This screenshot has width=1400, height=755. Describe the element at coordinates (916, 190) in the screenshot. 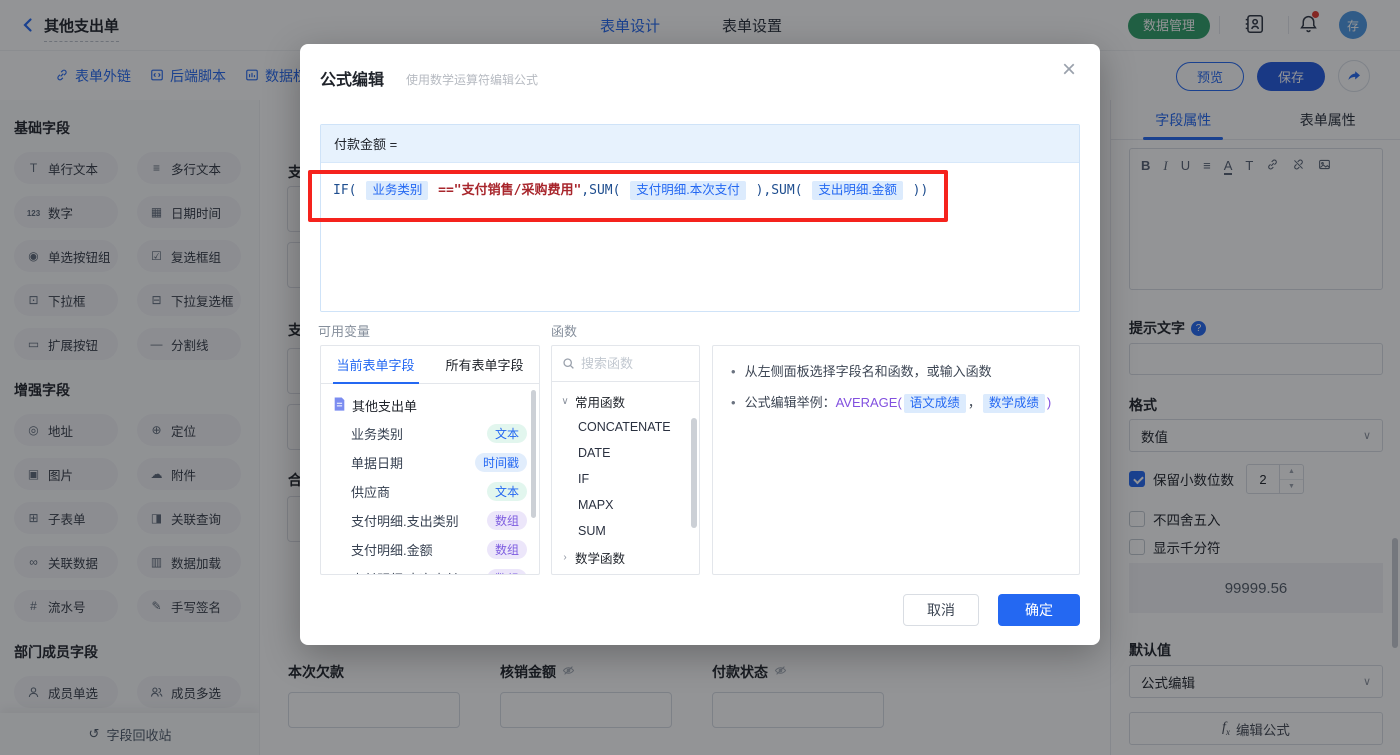

I see `formula-token: ))` at that location.